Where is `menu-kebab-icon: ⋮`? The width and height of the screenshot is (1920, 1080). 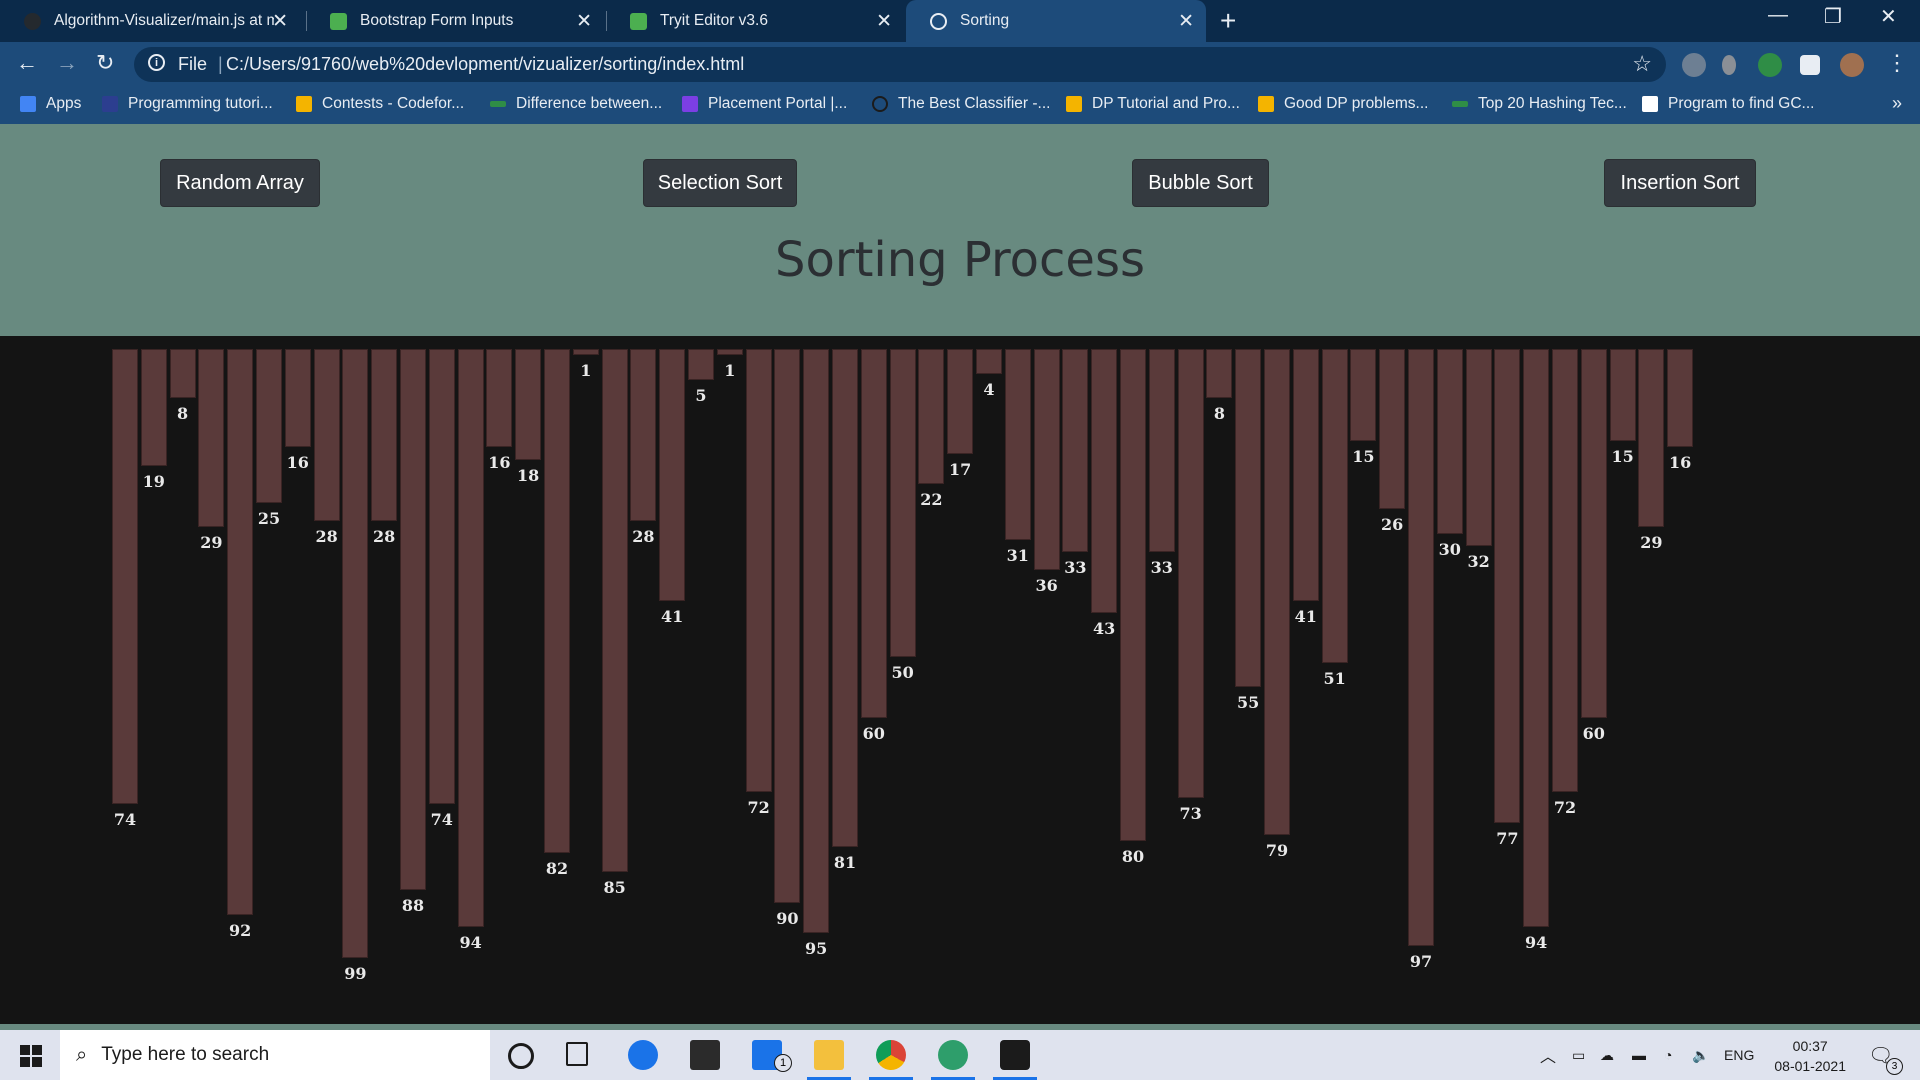
menu-kebab-icon: ⋮ is located at coordinates (1897, 63).